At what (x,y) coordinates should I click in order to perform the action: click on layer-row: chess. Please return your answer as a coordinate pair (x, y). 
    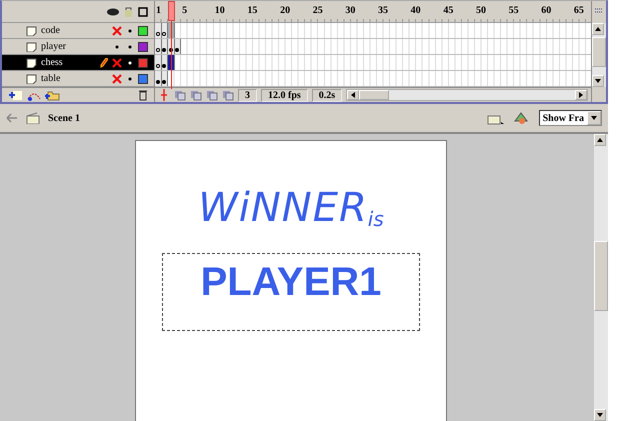
    Looking at the image, I should click on (78, 63).